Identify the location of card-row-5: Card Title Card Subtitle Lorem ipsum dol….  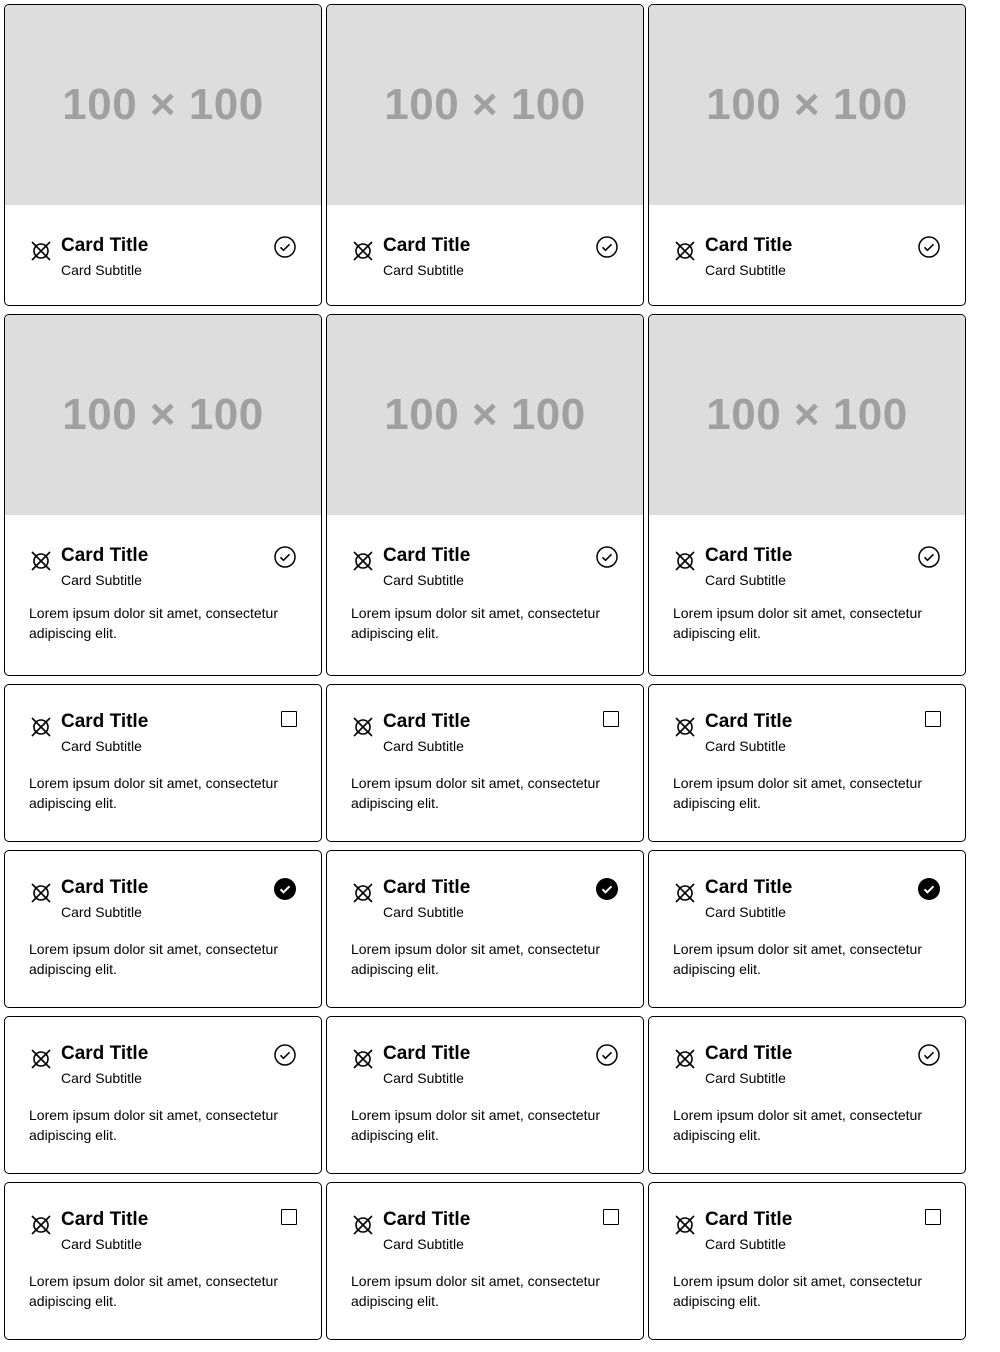
(488, 1095).